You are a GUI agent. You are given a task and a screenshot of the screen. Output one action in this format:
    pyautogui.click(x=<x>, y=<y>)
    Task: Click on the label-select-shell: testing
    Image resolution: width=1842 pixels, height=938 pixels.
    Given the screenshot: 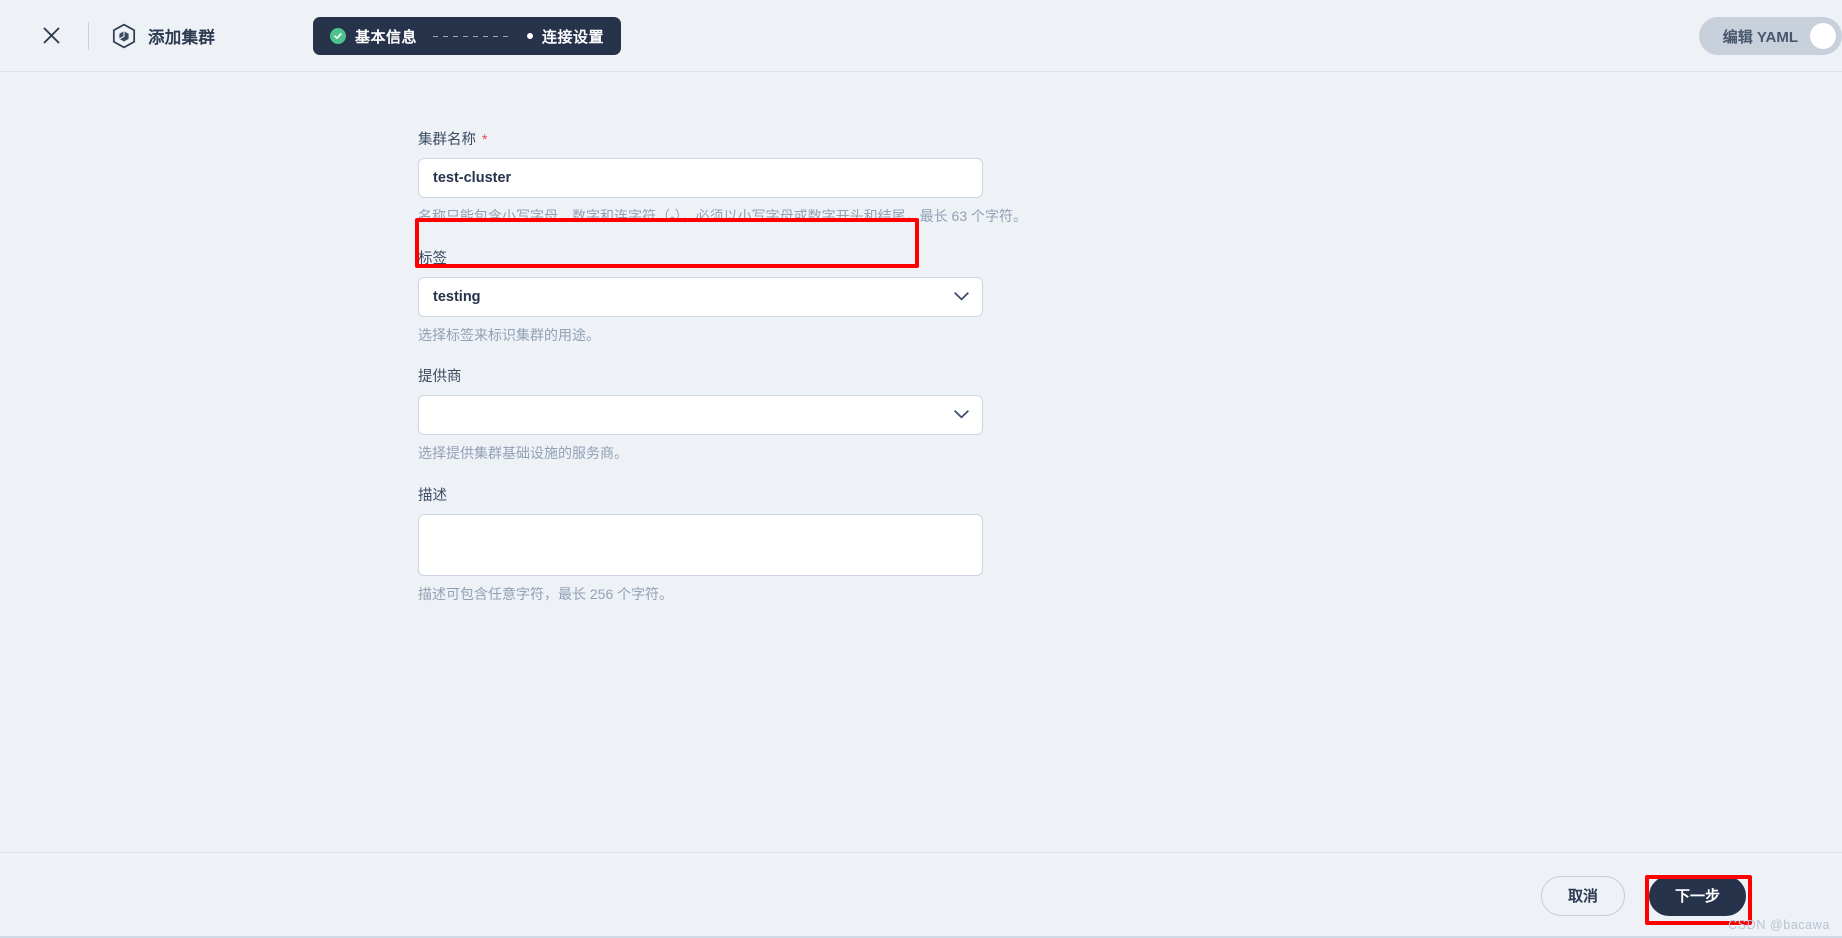 What is the action you would take?
    pyautogui.click(x=700, y=296)
    